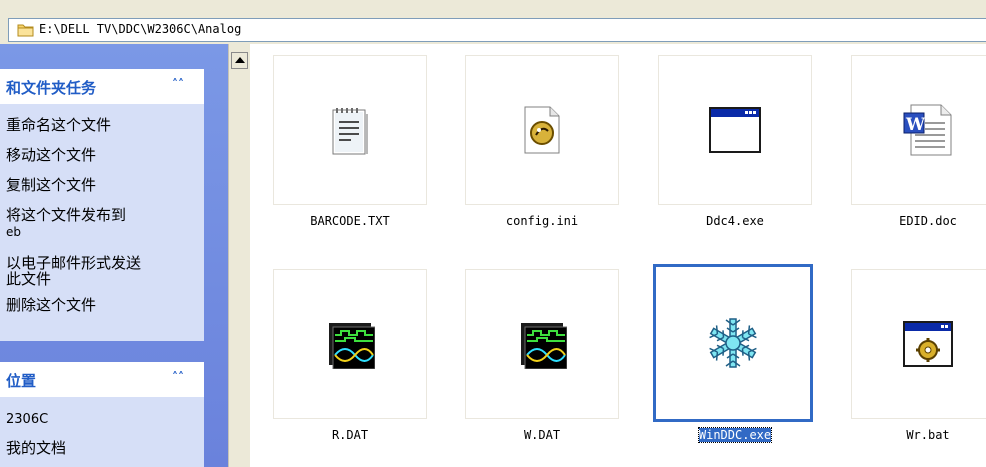 The width and height of the screenshot is (986, 467). What do you see at coordinates (25, 30) in the screenshot?
I see `folder-icon` at bounding box center [25, 30].